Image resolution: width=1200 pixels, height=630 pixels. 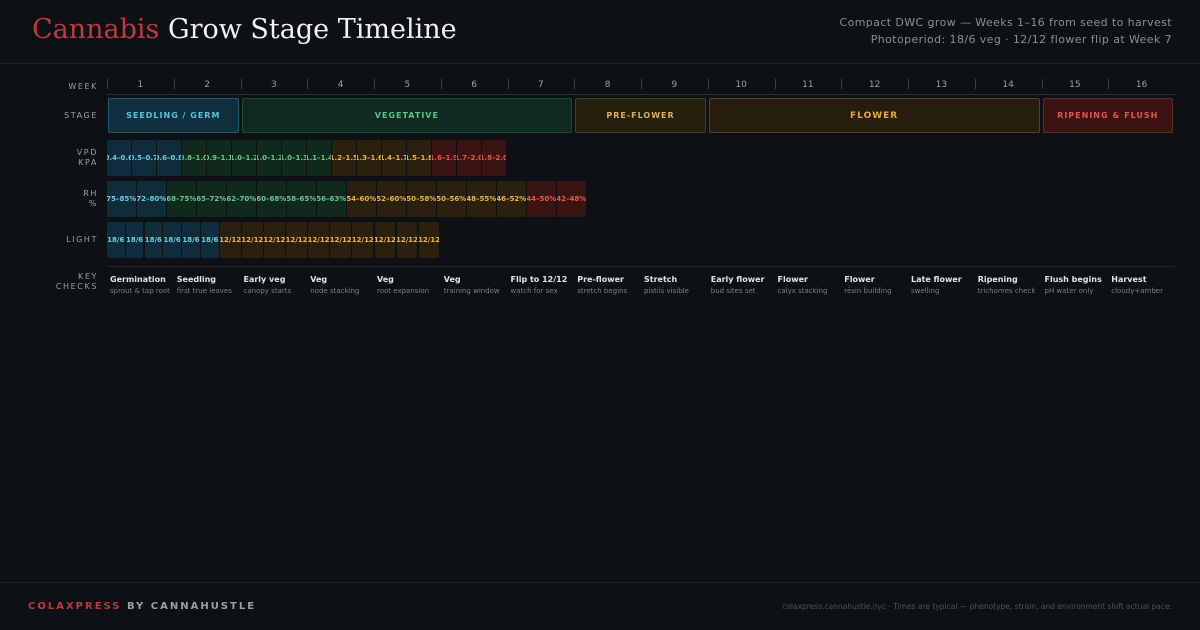 I want to click on key-check-note: first true leaves, so click(x=204, y=291).